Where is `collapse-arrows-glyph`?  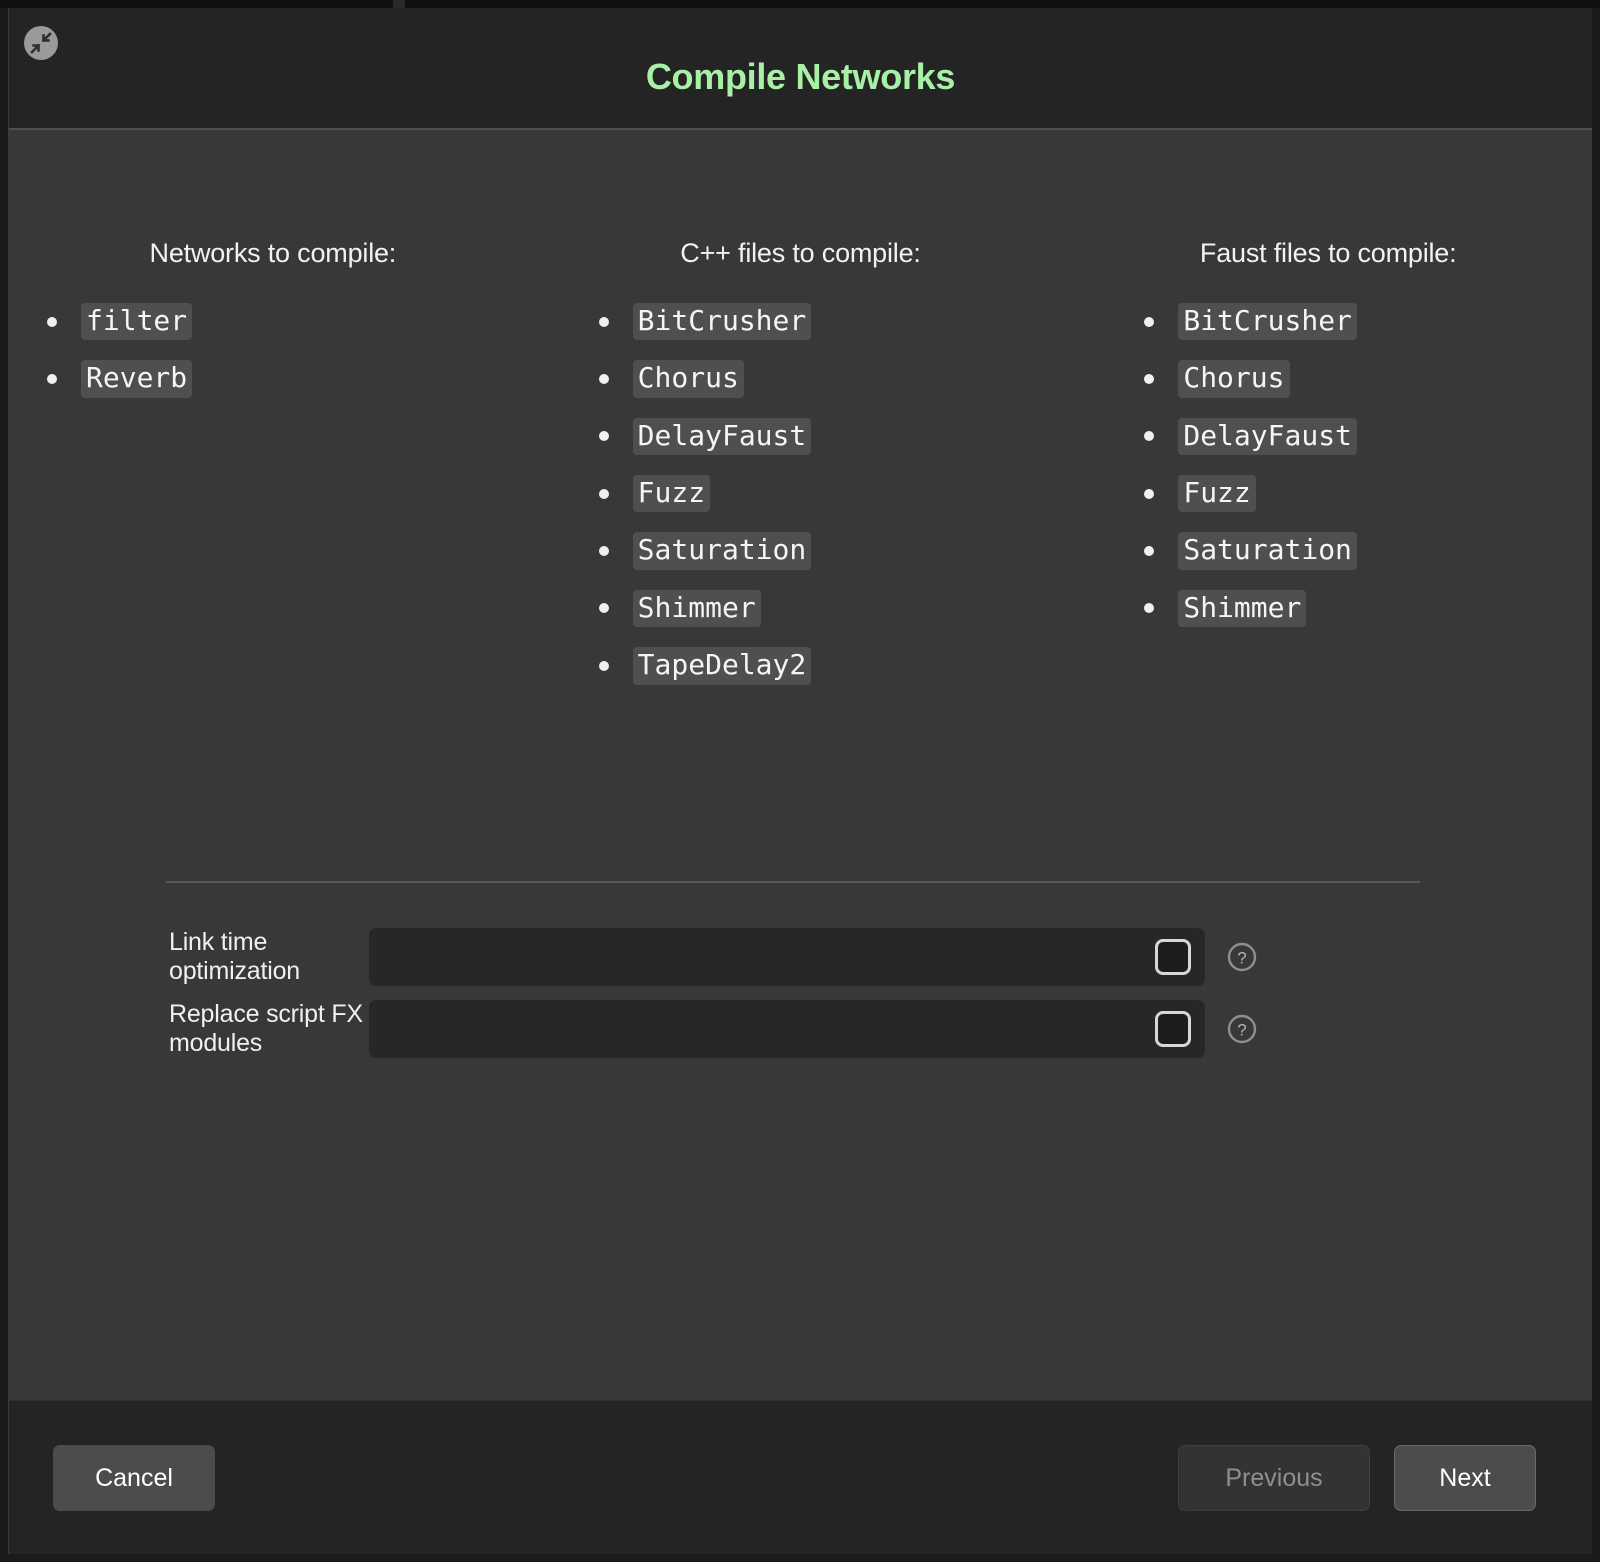
collapse-arrows-glyph is located at coordinates (41, 43).